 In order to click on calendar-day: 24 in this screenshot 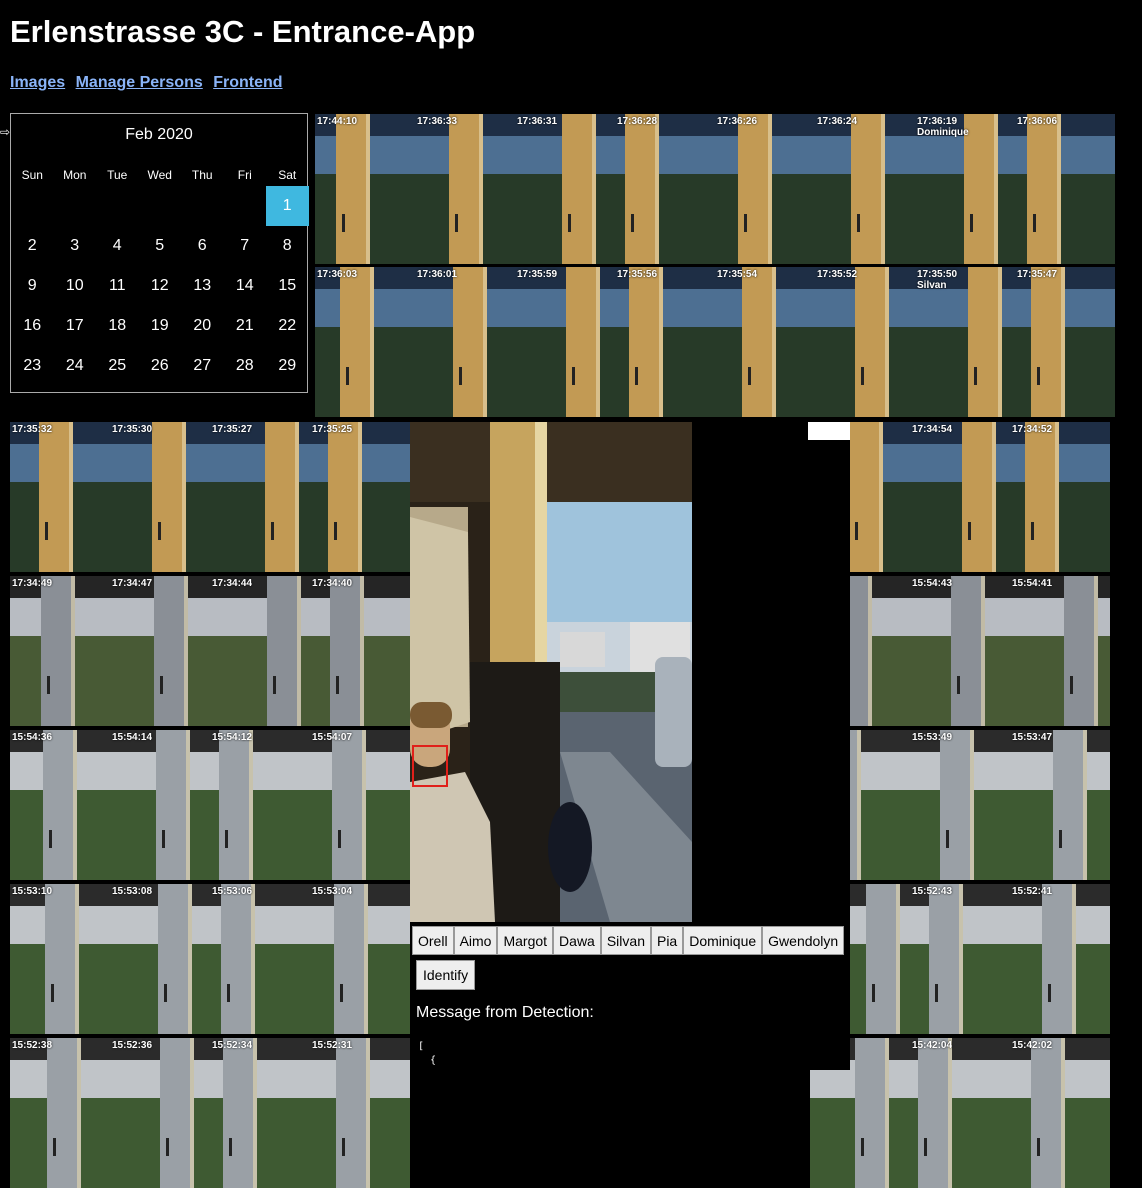, I will do `click(75, 366)`.